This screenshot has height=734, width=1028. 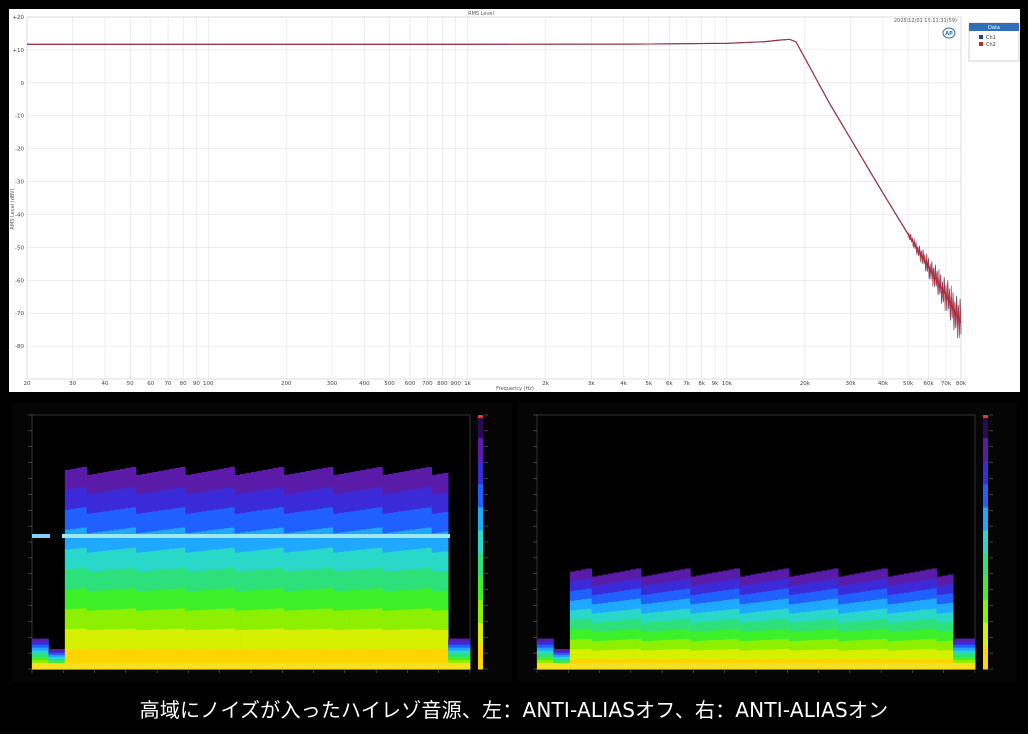 I want to click on legend-entry-ch1: Ch1, so click(x=991, y=38).